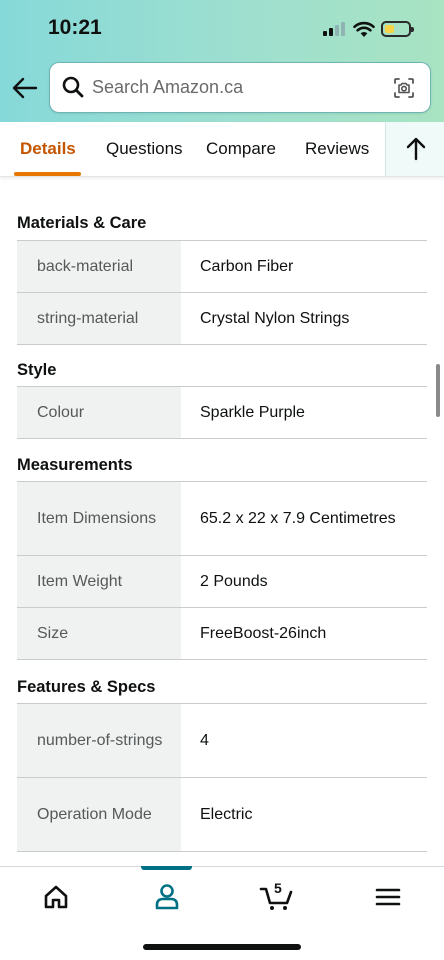 This screenshot has width=444, height=960. Describe the element at coordinates (144, 149) in the screenshot. I see `tab-questions: Questions` at that location.